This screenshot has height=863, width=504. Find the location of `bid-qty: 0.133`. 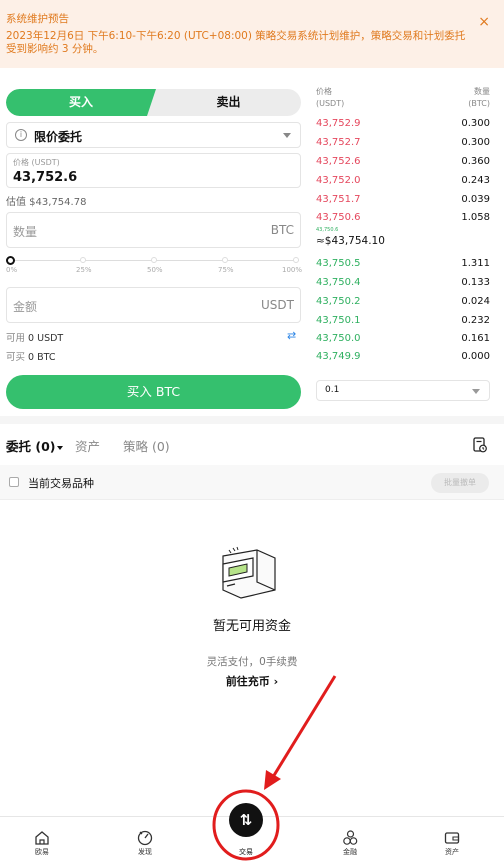

bid-qty: 0.133 is located at coordinates (475, 282).